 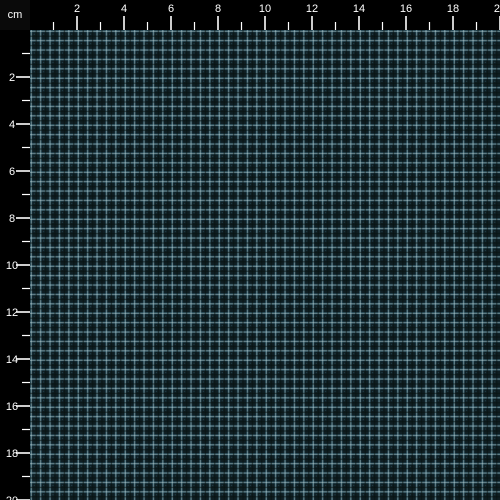 I want to click on left-ruler-label: 10, so click(x=12, y=266).